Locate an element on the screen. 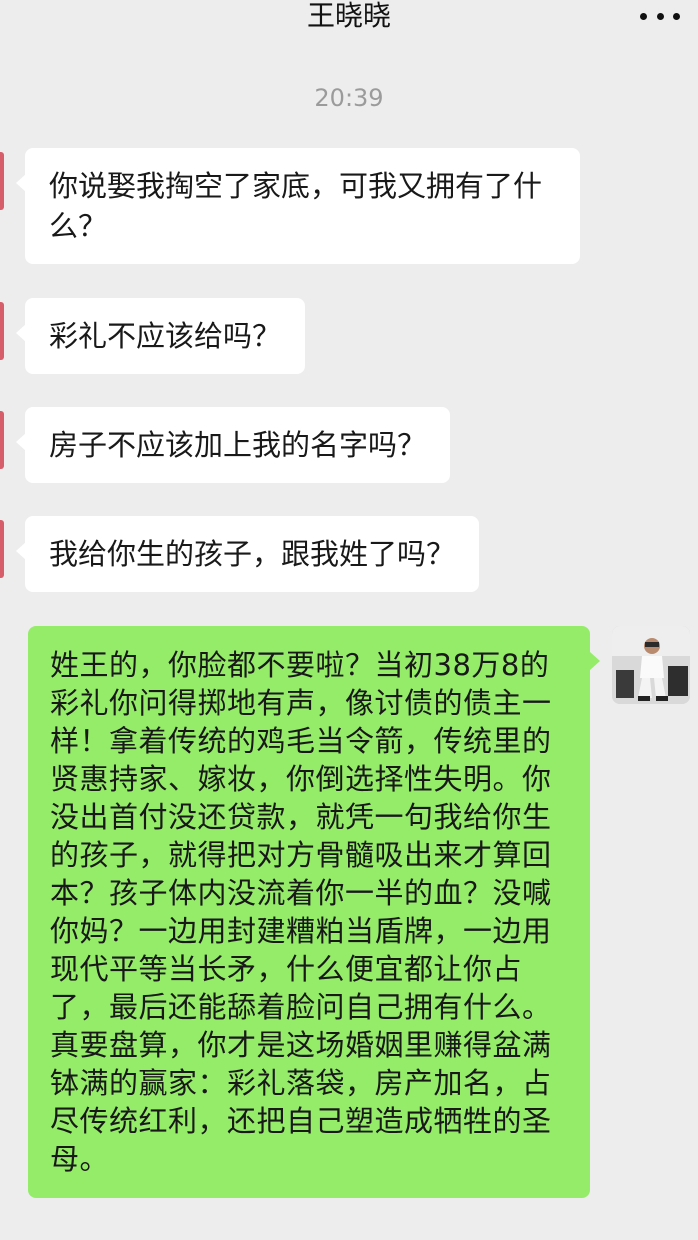 Image resolution: width=698 pixels, height=1240 pixels. message-timestamp: 20:39 is located at coordinates (349, 98).